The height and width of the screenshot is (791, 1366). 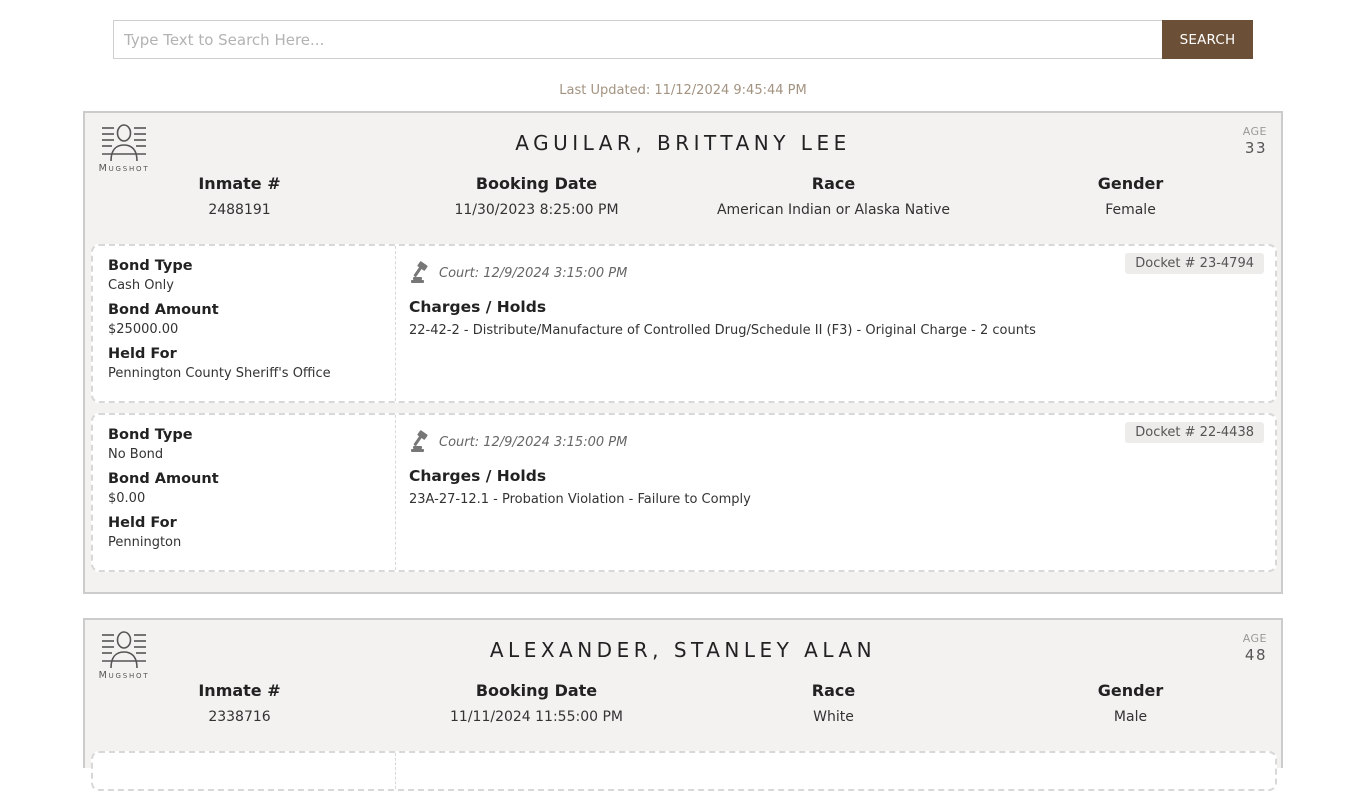 I want to click on inmate-number-field: Inmate # 2488191, so click(x=239, y=196).